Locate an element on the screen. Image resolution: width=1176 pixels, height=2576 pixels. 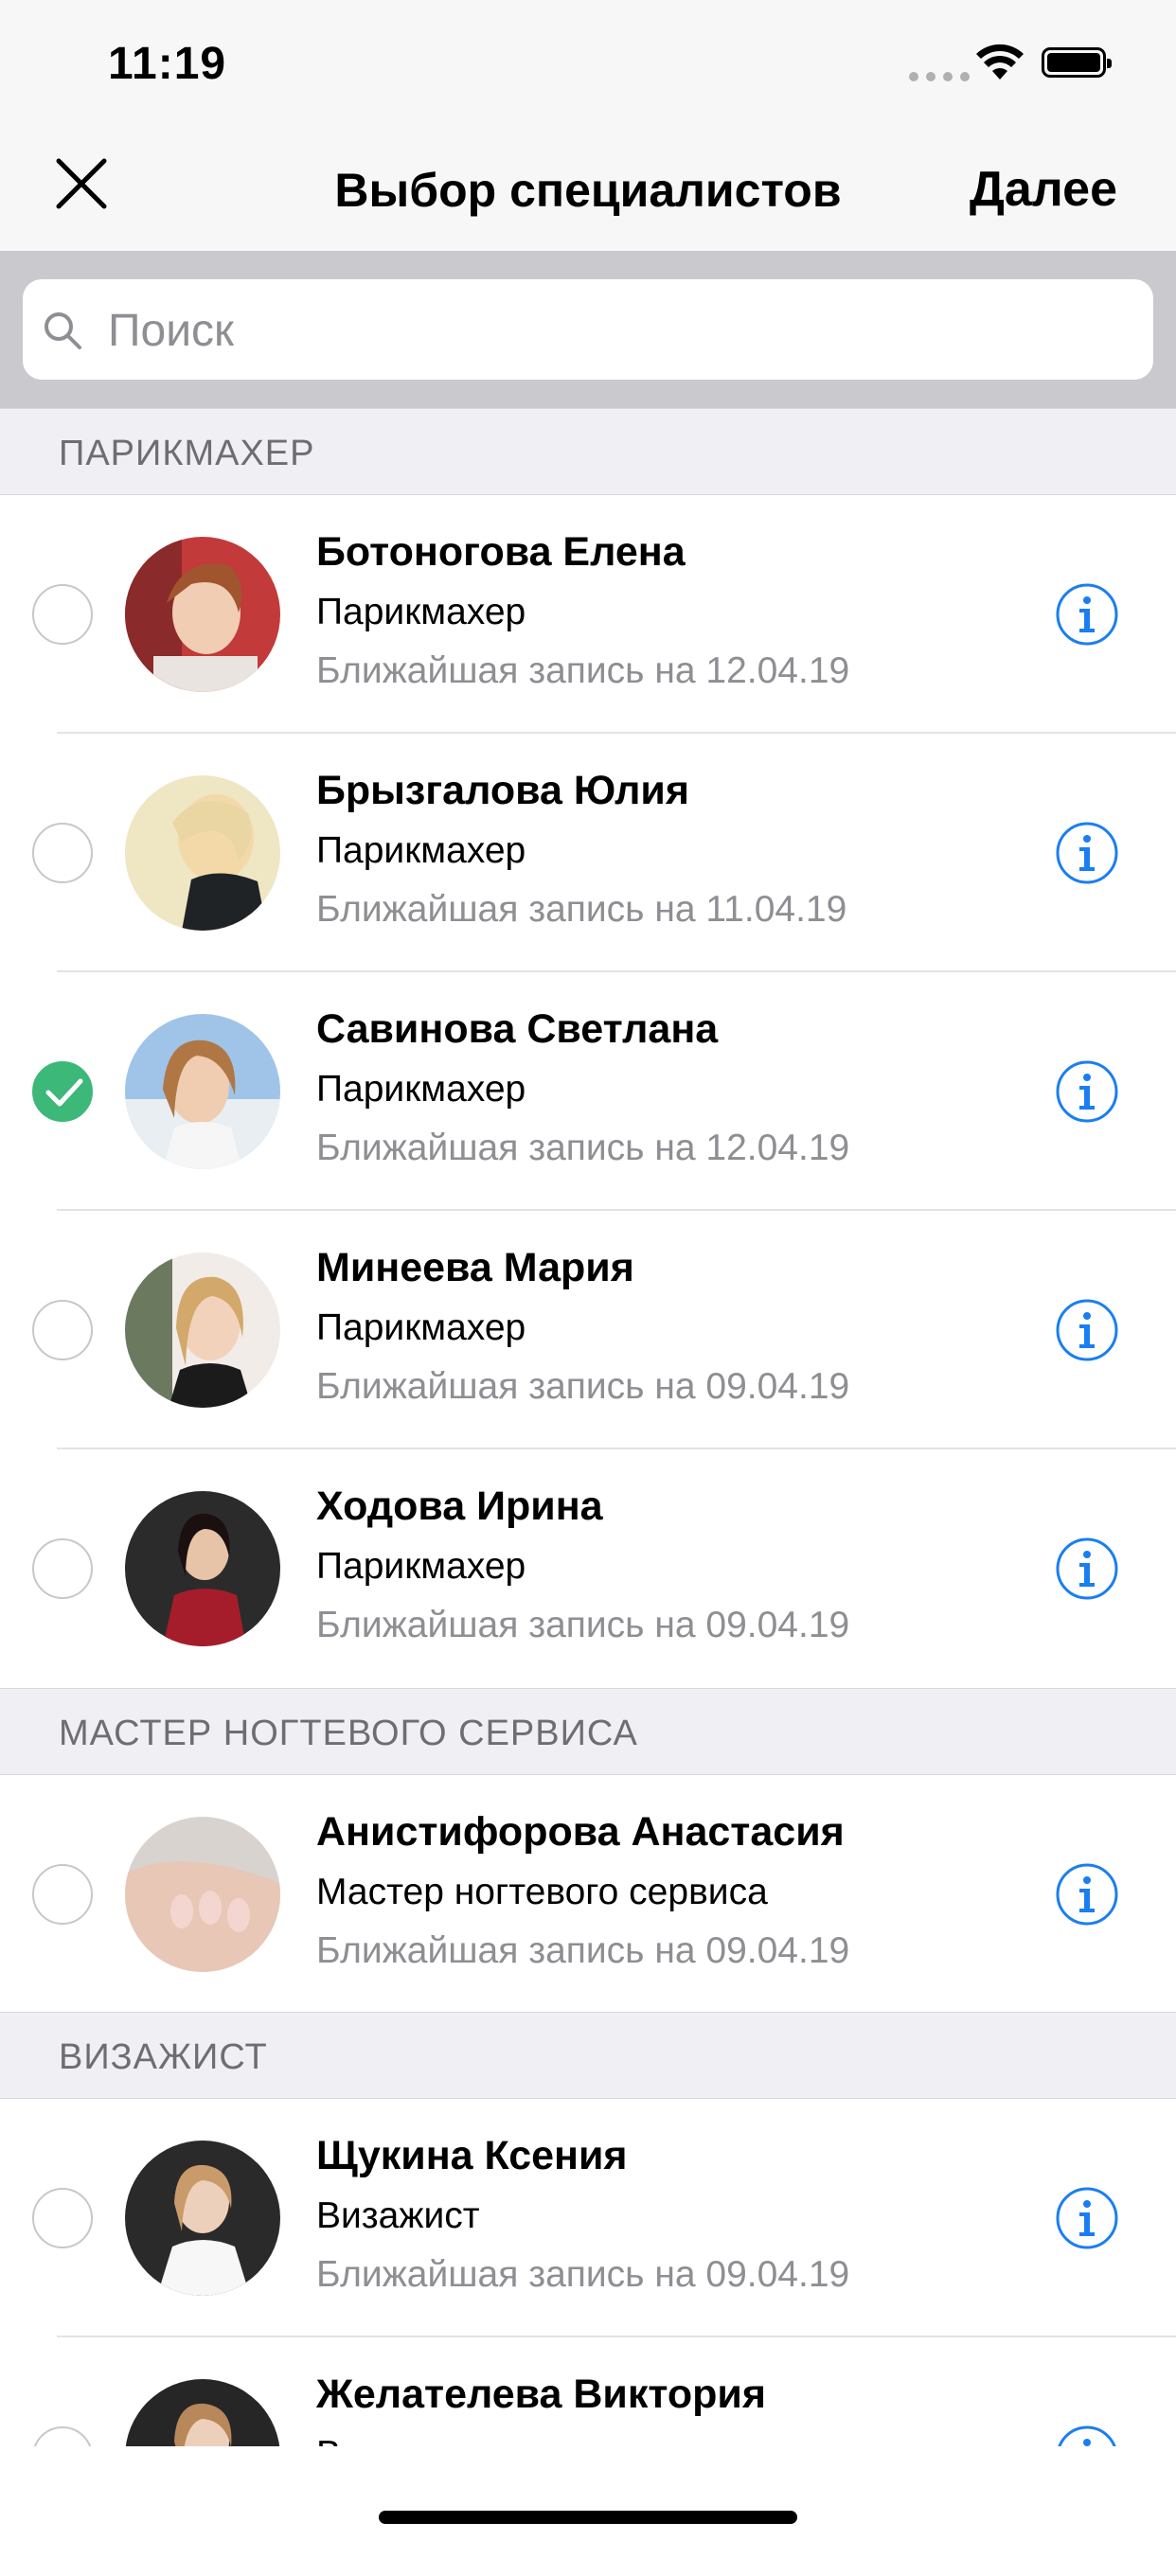
search-input is located at coordinates (619, 330).